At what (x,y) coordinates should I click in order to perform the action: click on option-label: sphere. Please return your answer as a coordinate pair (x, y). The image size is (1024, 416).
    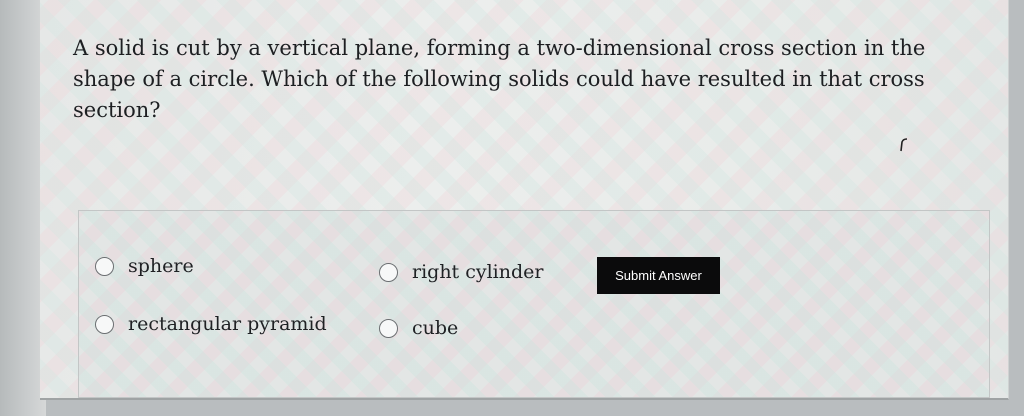
    Looking at the image, I should click on (161, 266).